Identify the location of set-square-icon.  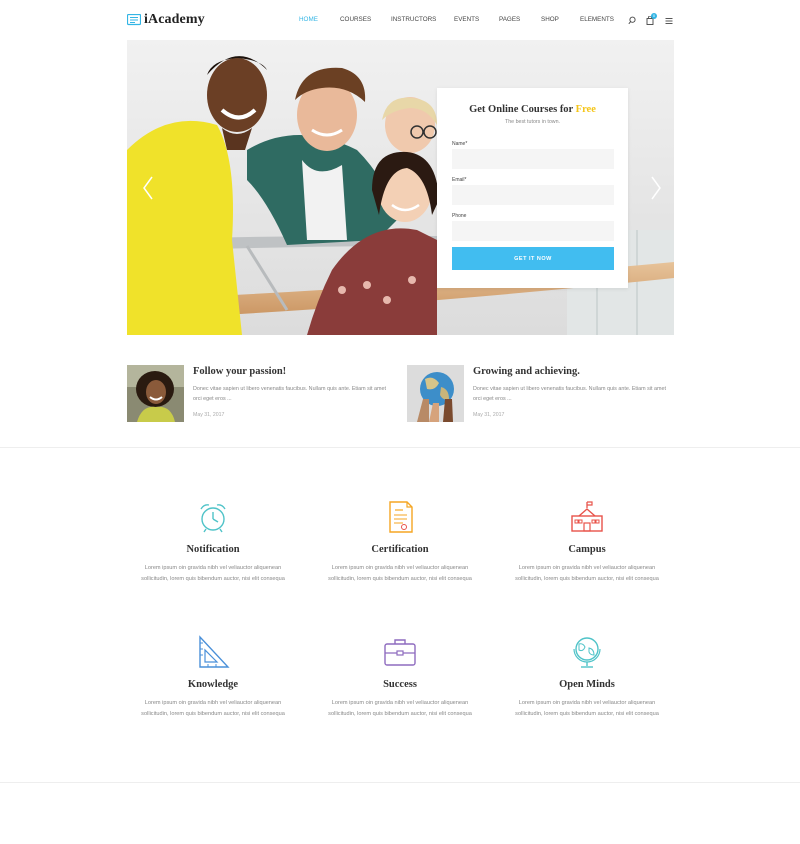
(214, 651).